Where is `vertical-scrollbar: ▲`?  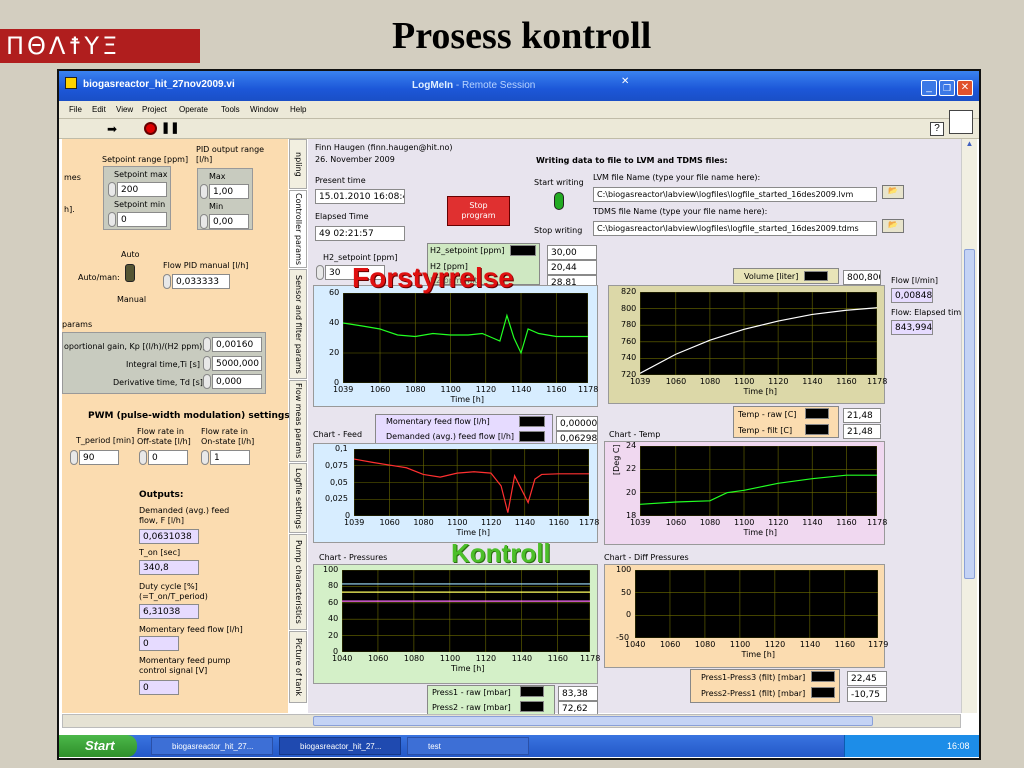
vertical-scrollbar: ▲ is located at coordinates (969, 426).